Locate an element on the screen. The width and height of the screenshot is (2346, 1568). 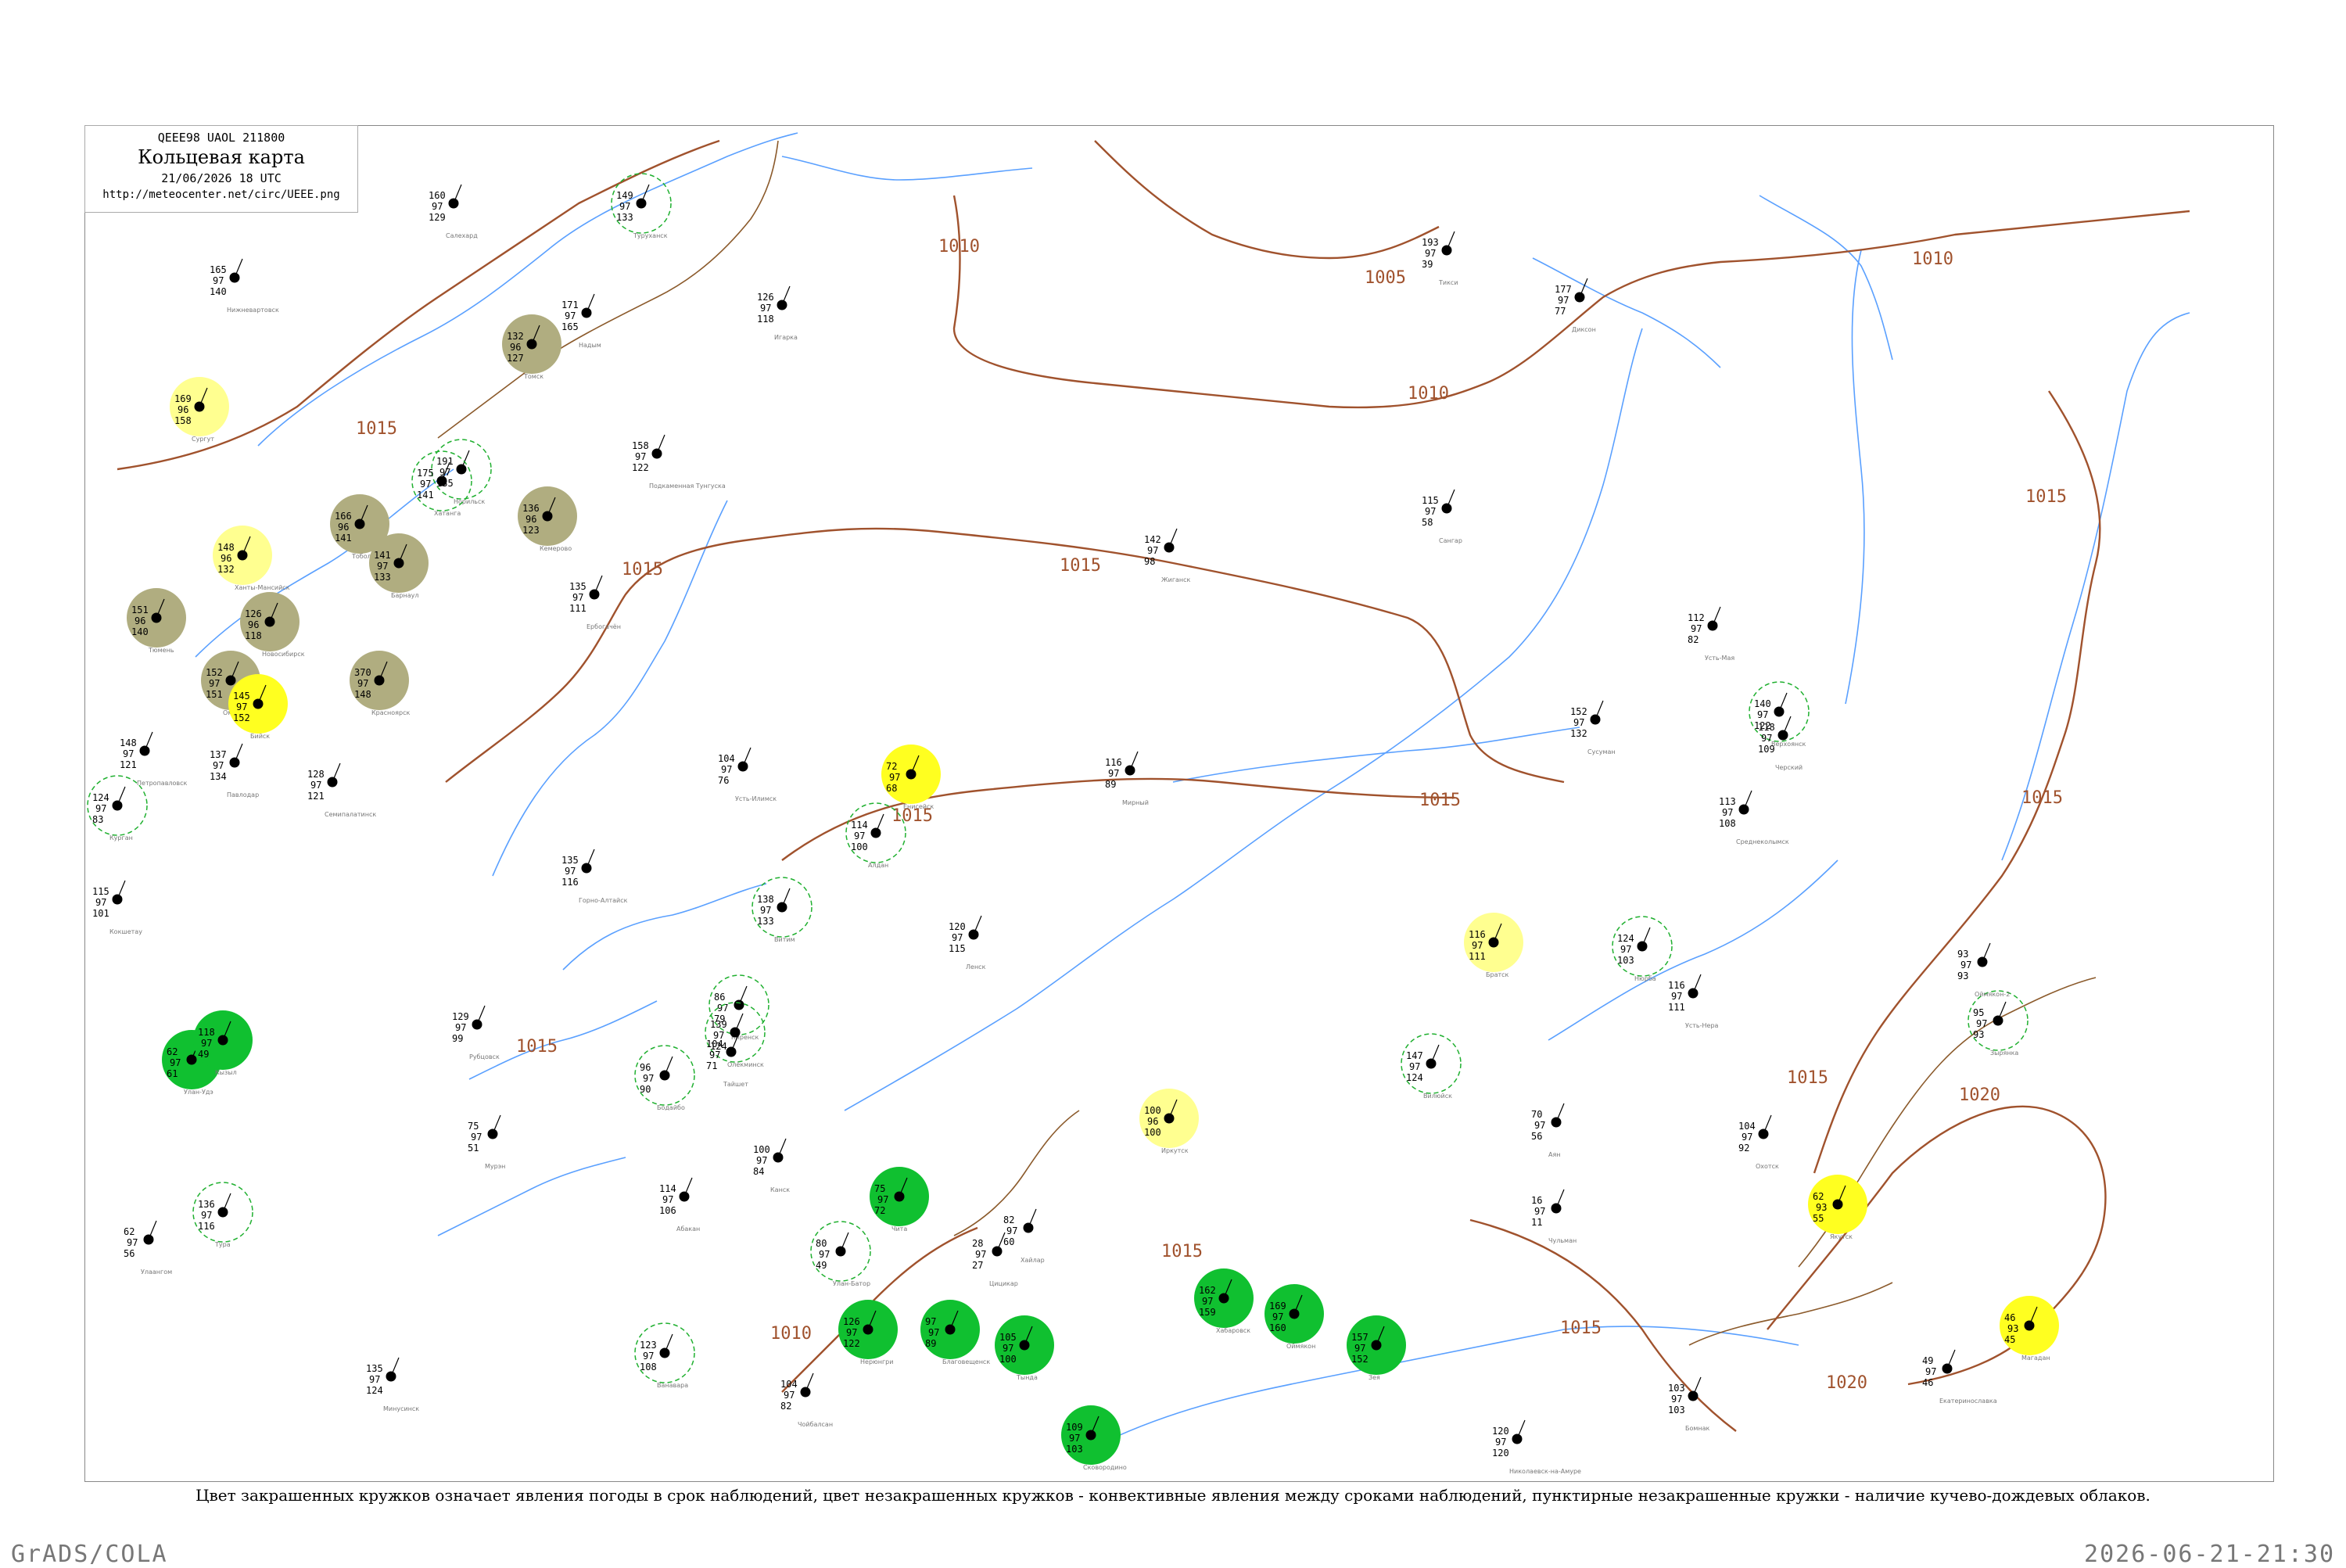
station-plot: 14896132 Ханты-Мансийск is located at coordinates (251, 558).